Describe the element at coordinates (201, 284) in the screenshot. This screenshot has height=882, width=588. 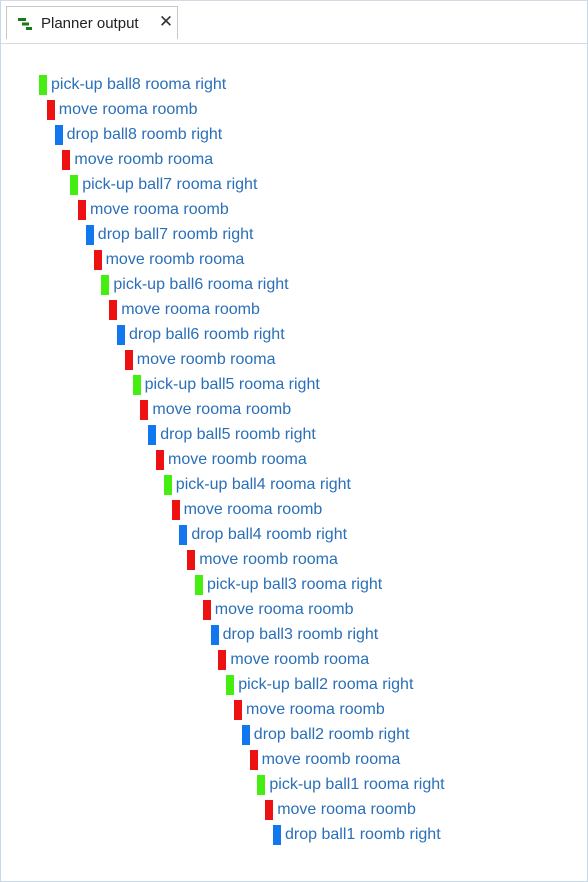
I see `plan-step-label: pick-up ball6 rooma right` at that location.